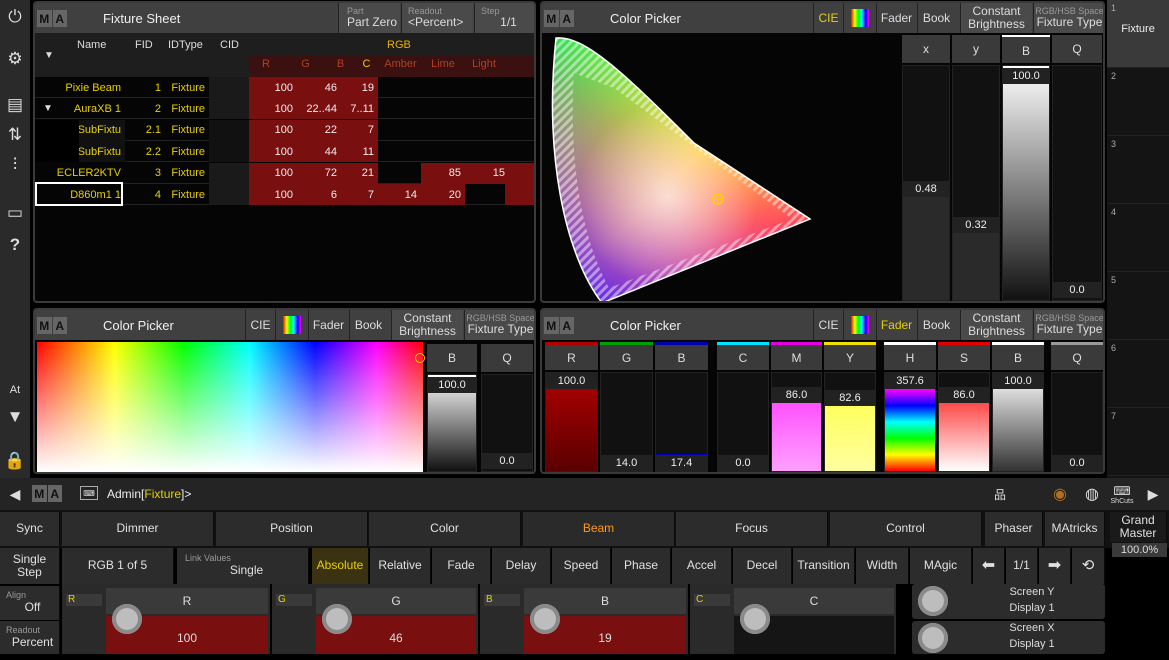 Image resolution: width=1169 pixels, height=660 pixels. What do you see at coordinates (284, 87) in the screenshot?
I see `table-row: Pixie Beam 1 Fixture 100 46 19` at bounding box center [284, 87].